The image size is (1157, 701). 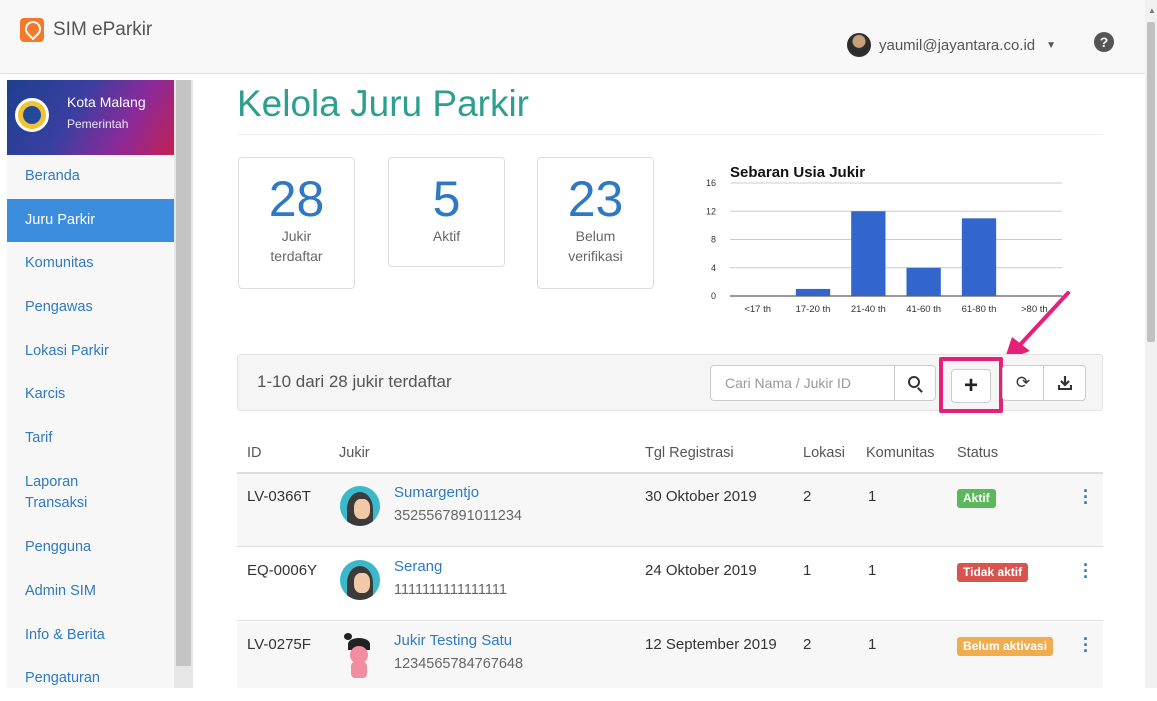 I want to click on app-name: SIM eParkir, so click(x=103, y=29).